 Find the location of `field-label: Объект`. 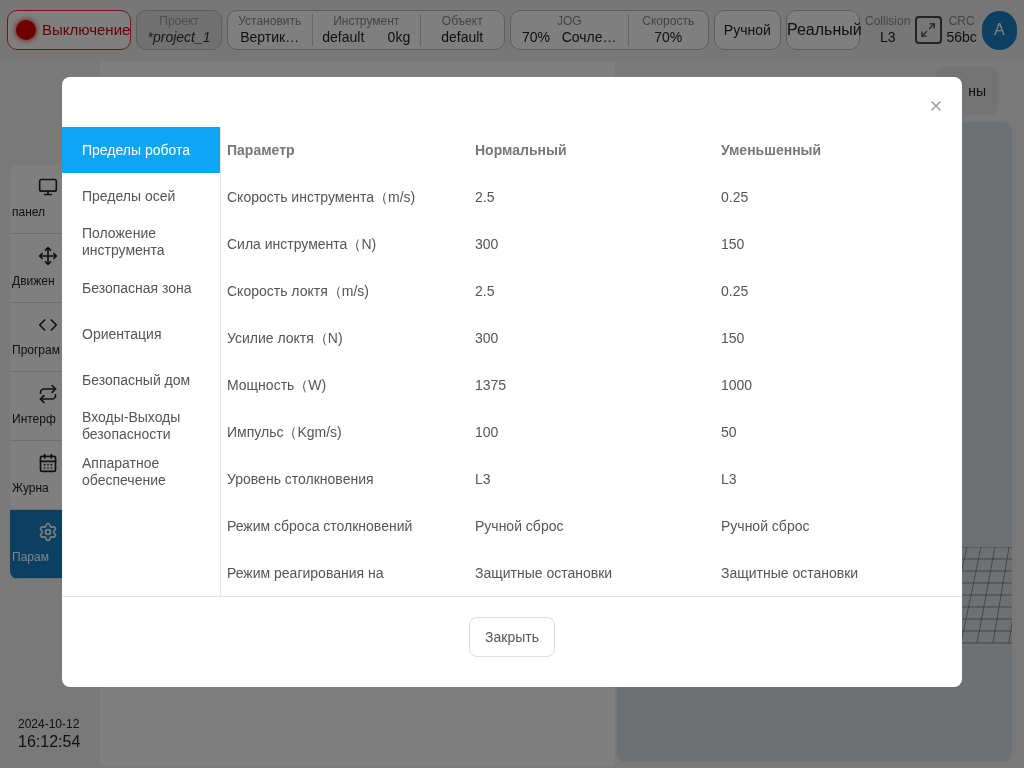

field-label: Объект is located at coordinates (462, 21).